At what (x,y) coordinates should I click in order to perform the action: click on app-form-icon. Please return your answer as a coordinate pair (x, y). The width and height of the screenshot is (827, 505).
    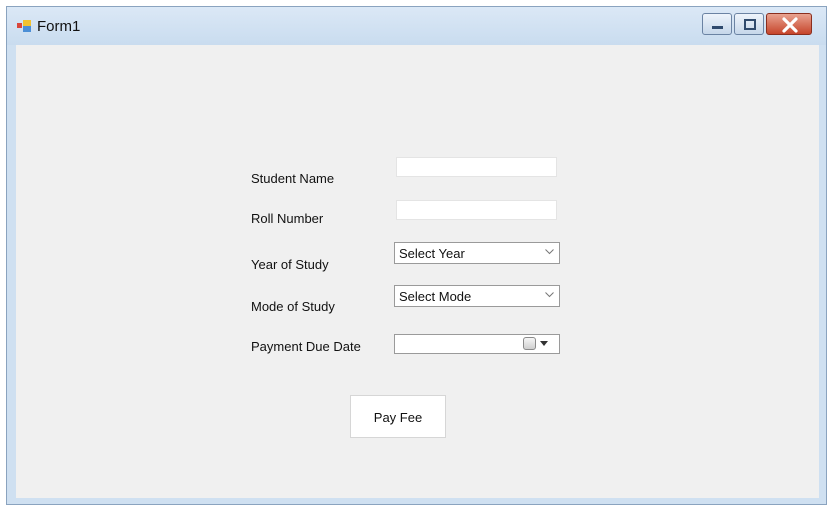
    Looking at the image, I should click on (24, 26).